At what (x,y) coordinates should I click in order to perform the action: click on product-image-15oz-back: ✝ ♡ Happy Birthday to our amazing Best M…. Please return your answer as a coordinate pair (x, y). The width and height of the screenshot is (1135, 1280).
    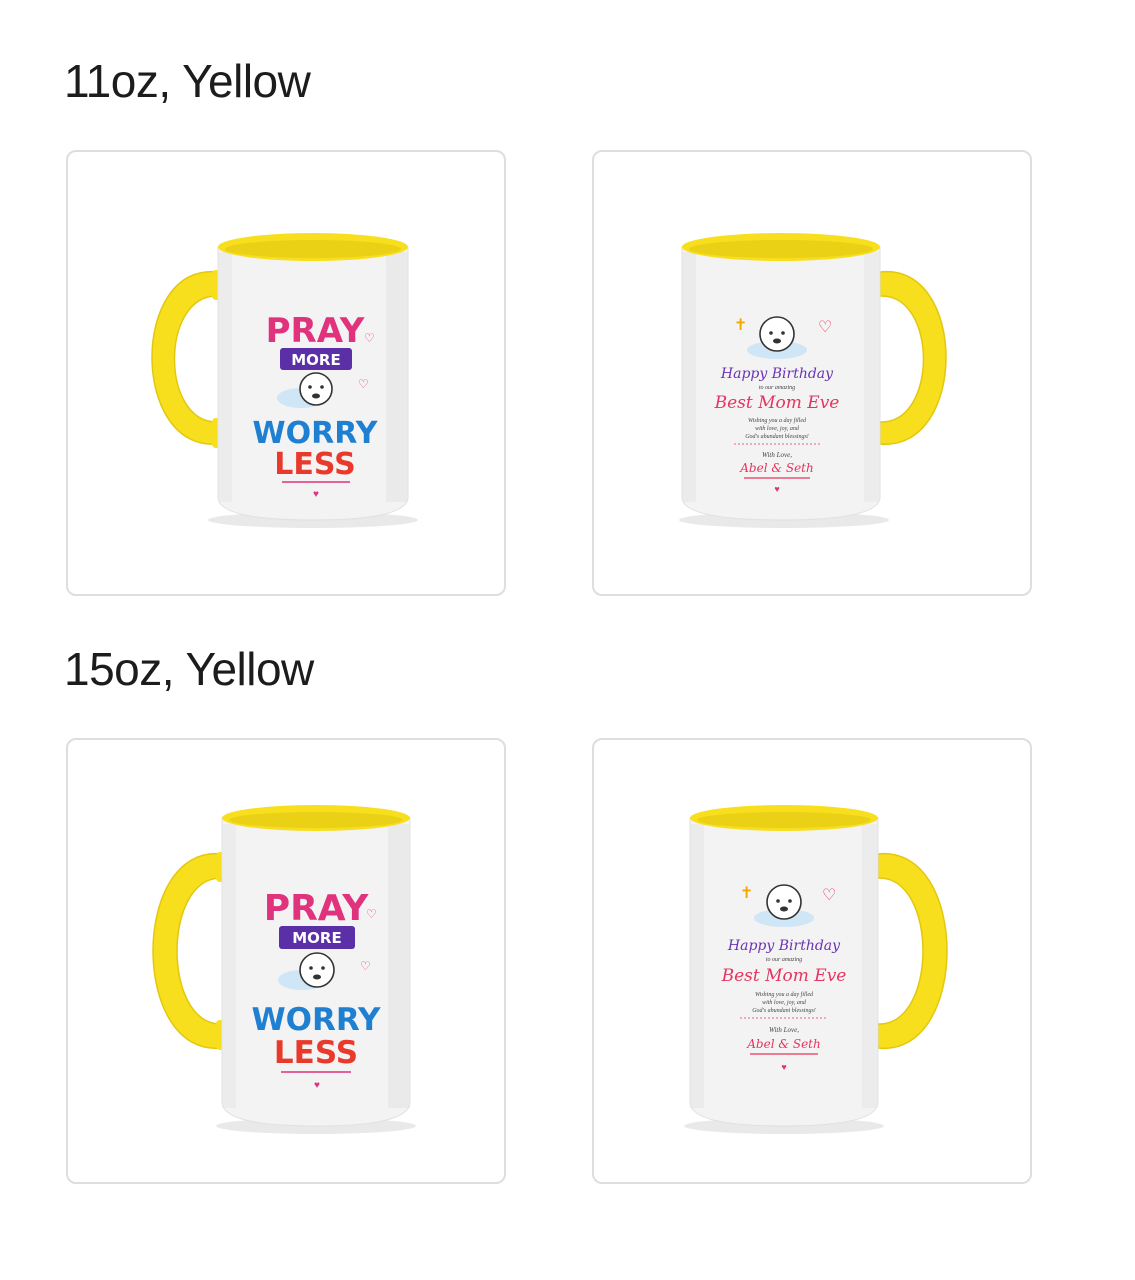
    Looking at the image, I should click on (812, 961).